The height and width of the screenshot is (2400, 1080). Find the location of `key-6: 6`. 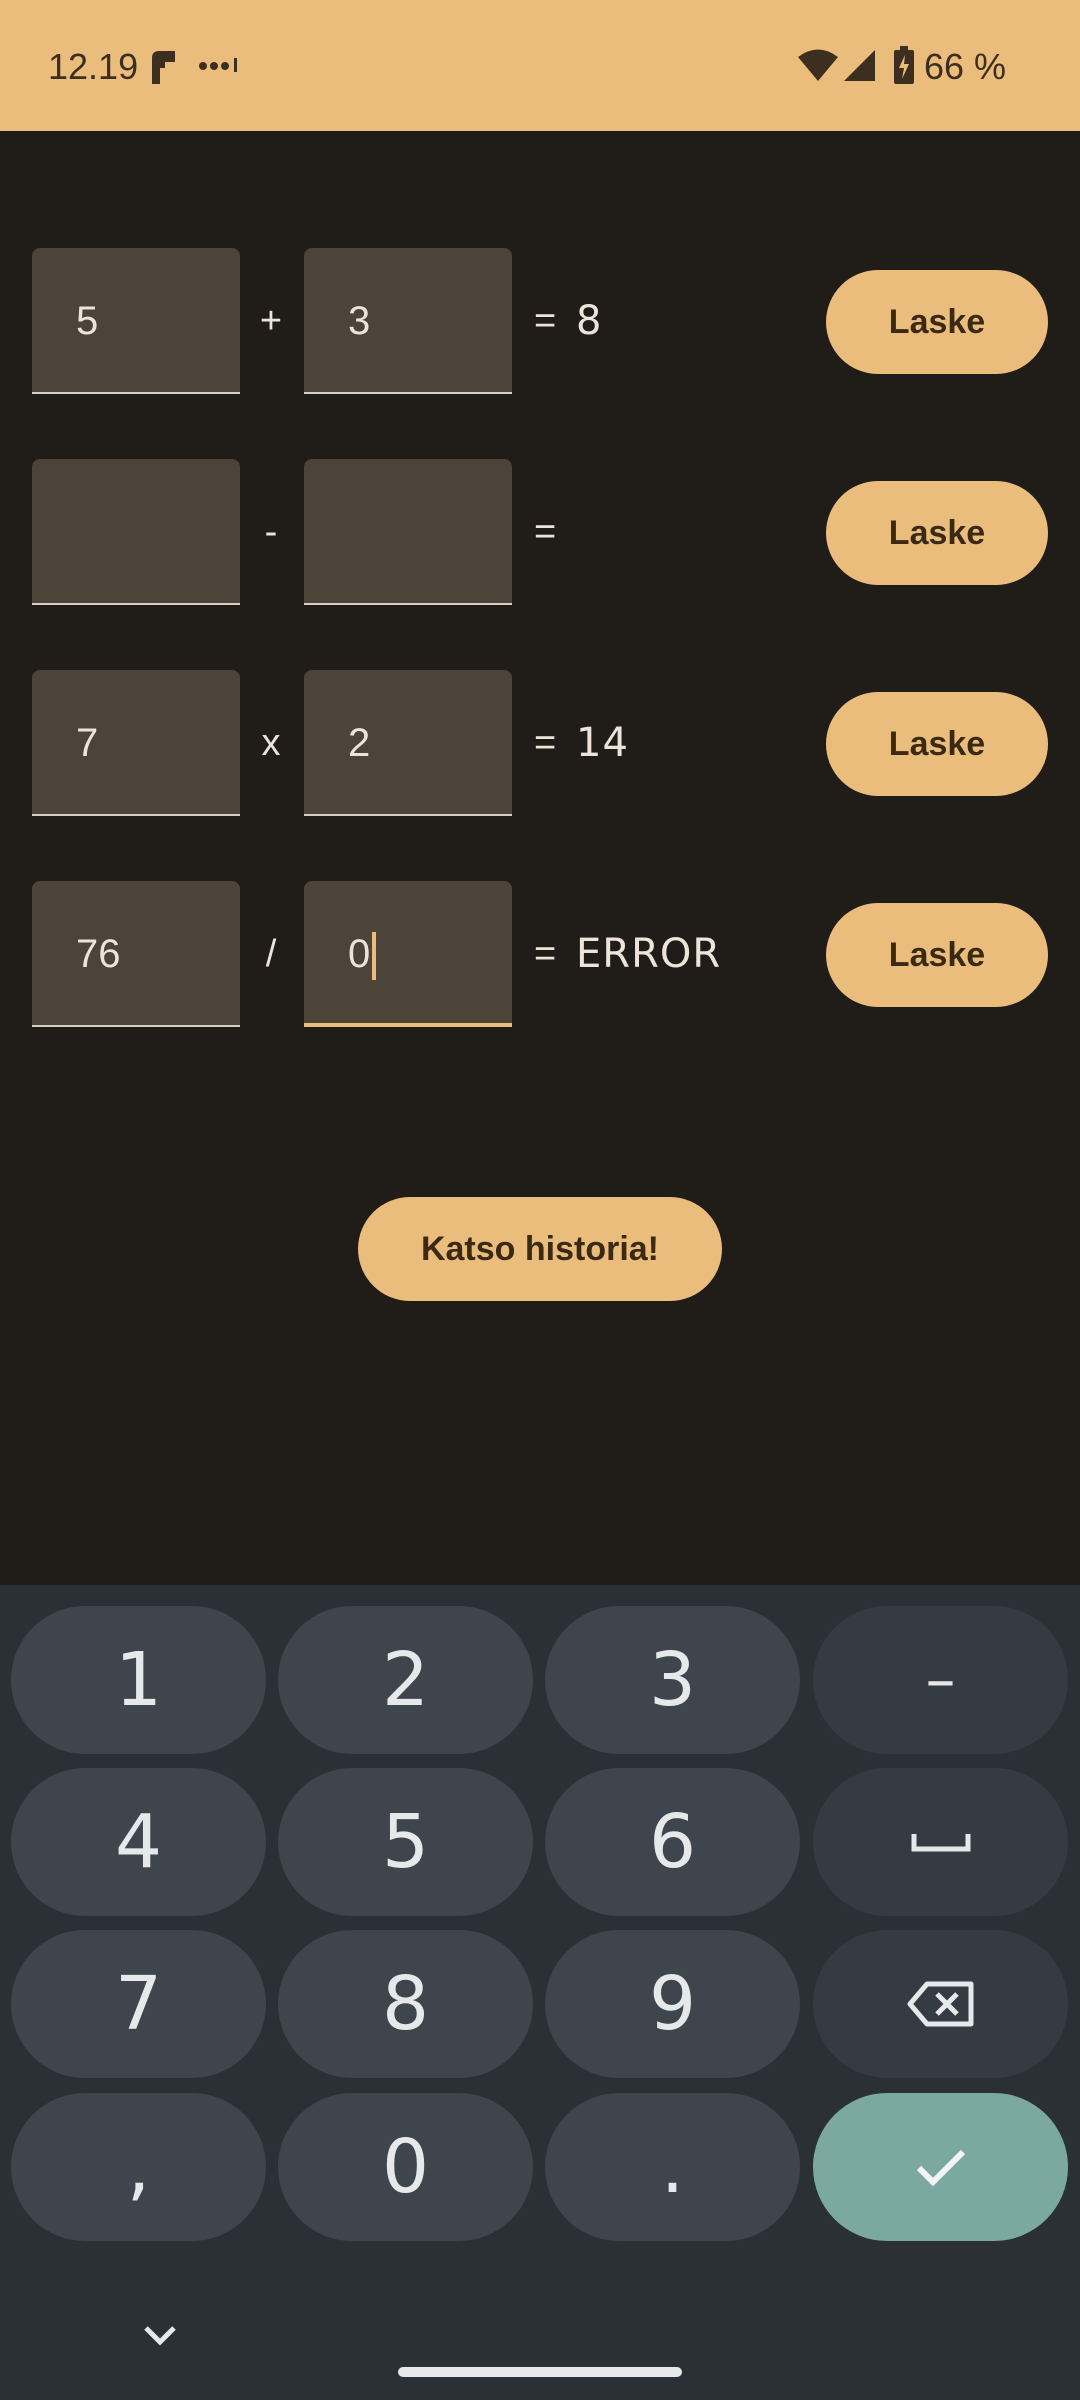

key-6: 6 is located at coordinates (672, 1842).